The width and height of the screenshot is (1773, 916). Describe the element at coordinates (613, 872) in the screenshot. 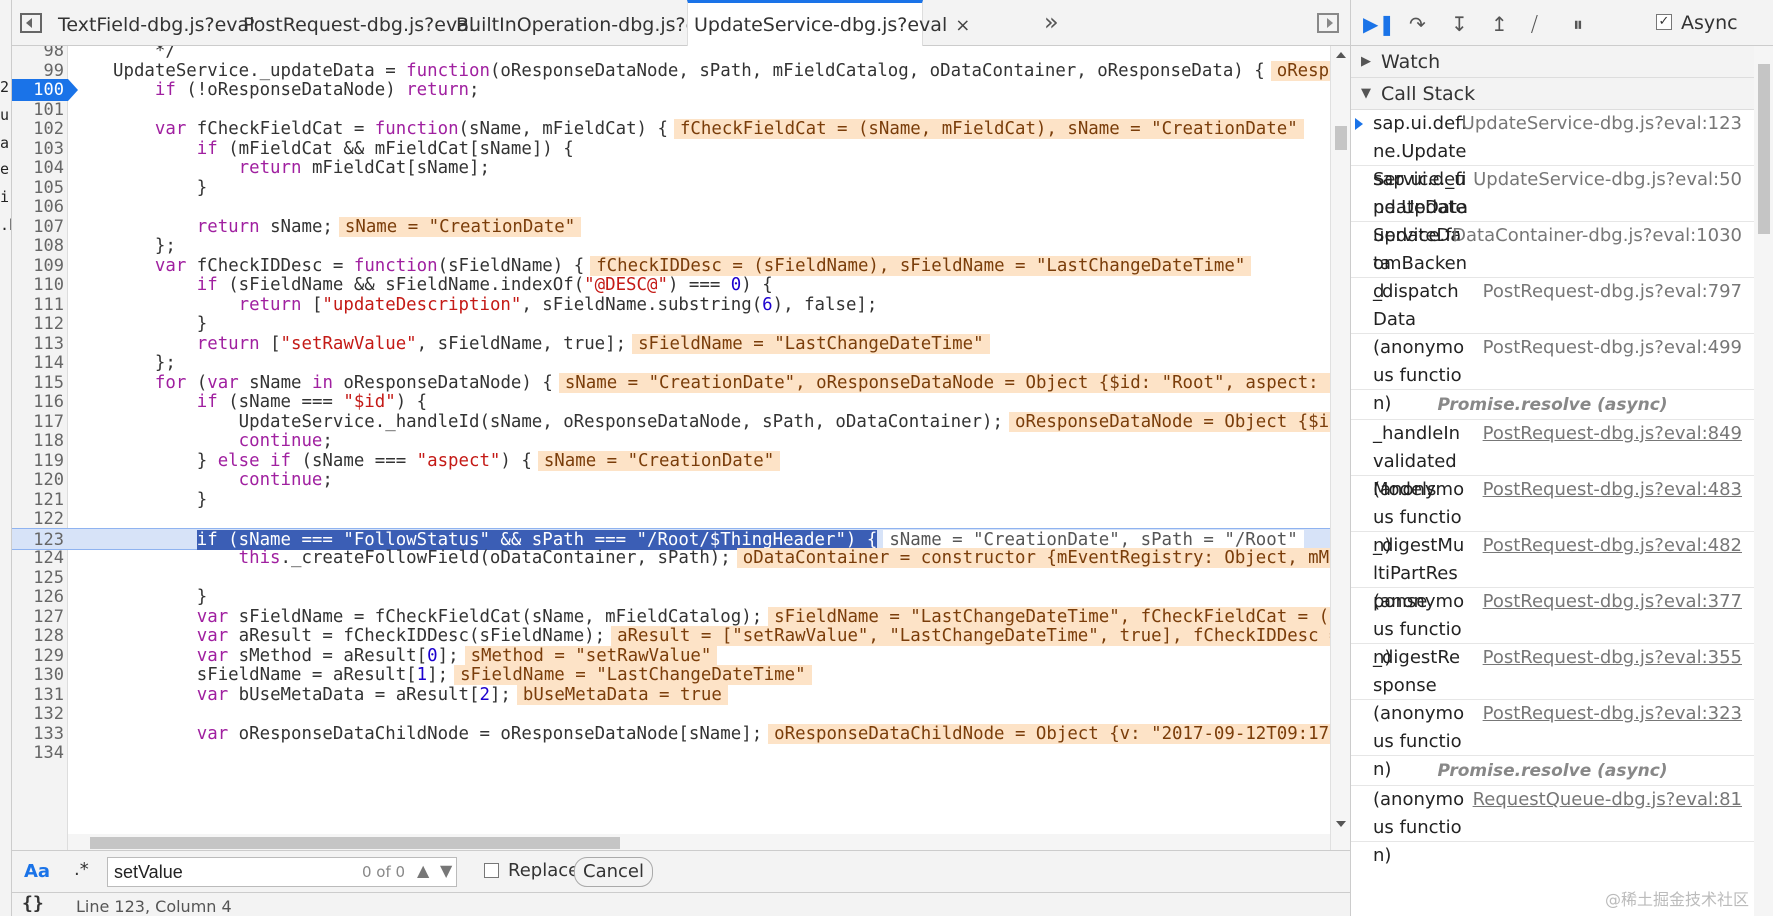

I see `cancel-button: Cancel` at that location.